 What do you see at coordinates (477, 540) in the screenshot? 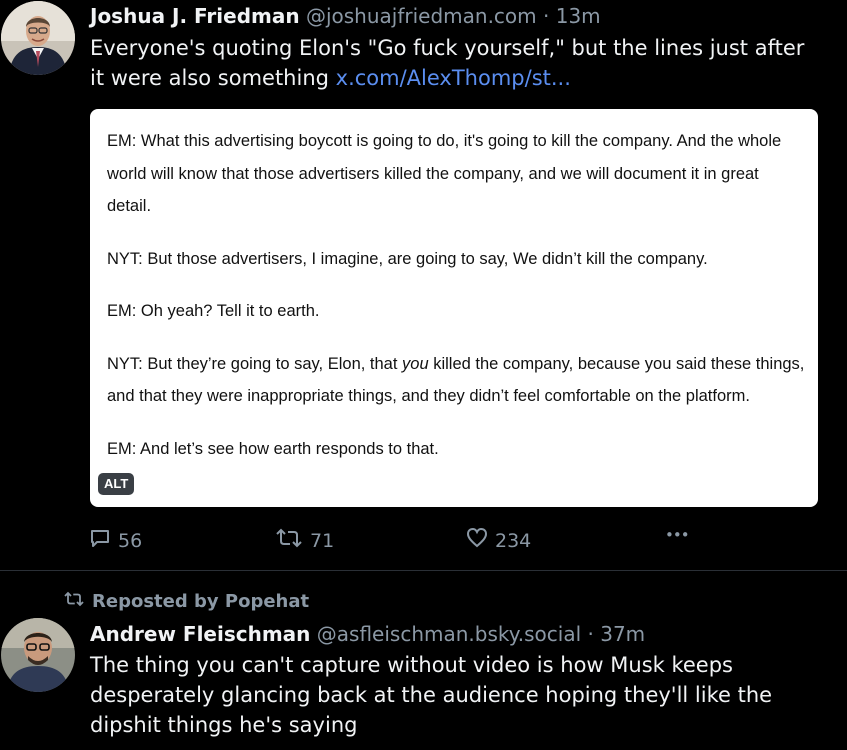
I see `heart-icon` at bounding box center [477, 540].